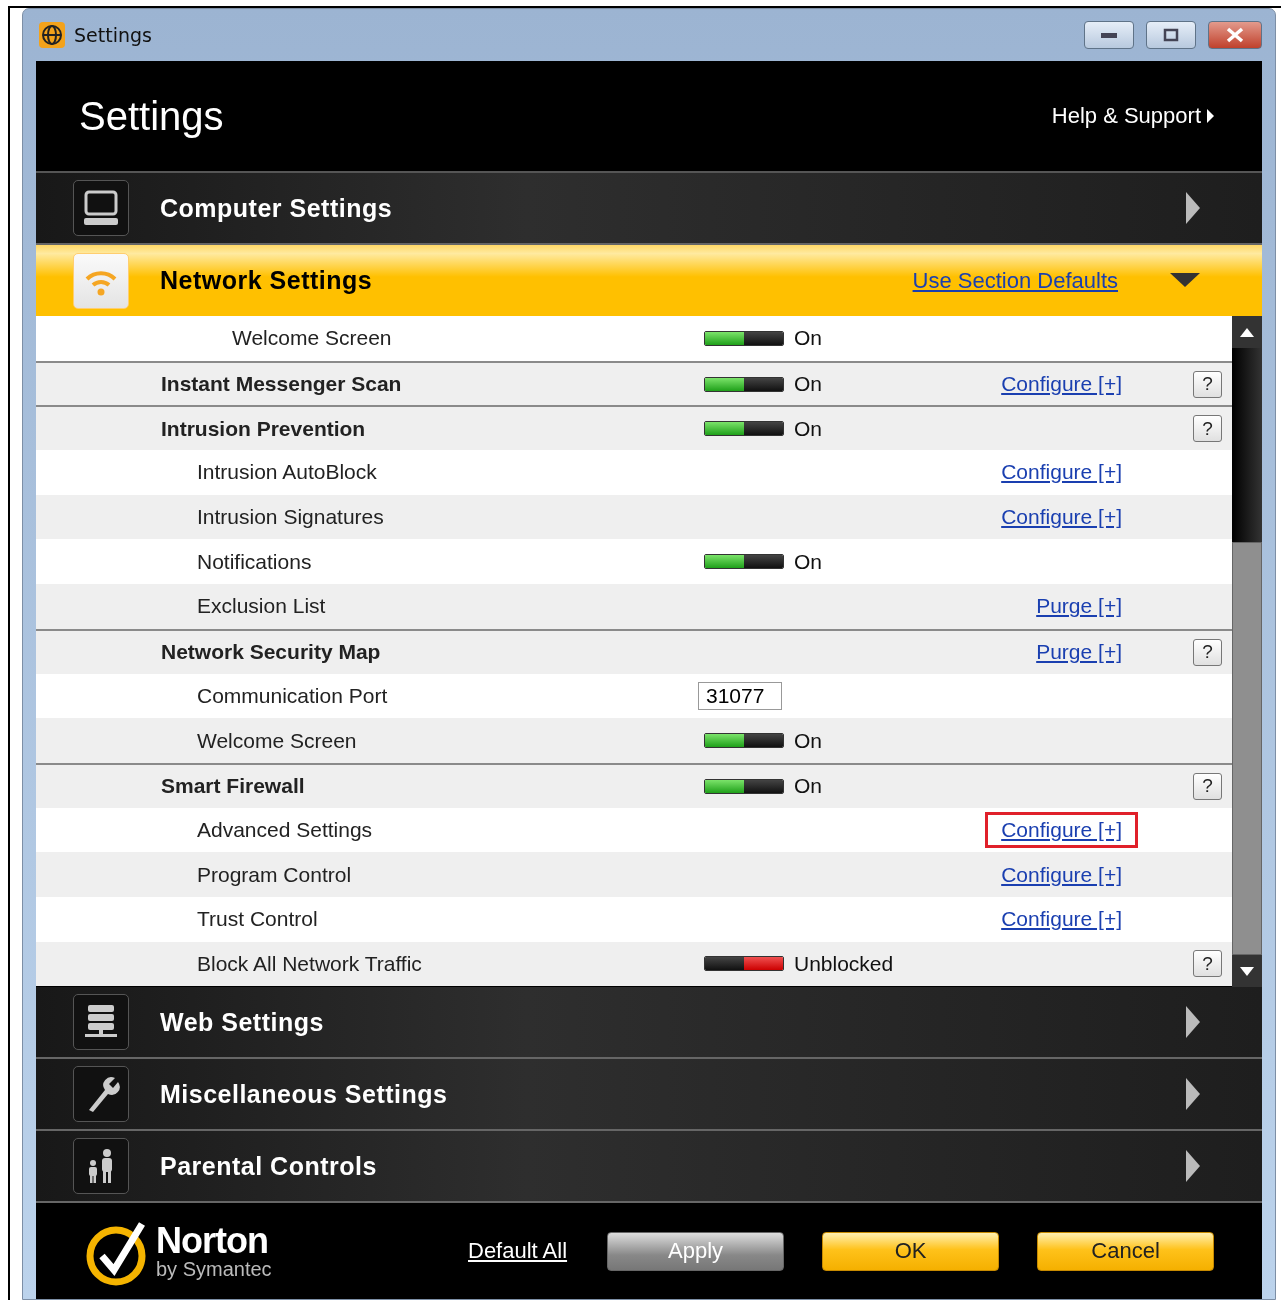 The height and width of the screenshot is (1300, 1281). I want to click on setting-label: Communication Port, so click(292, 695).